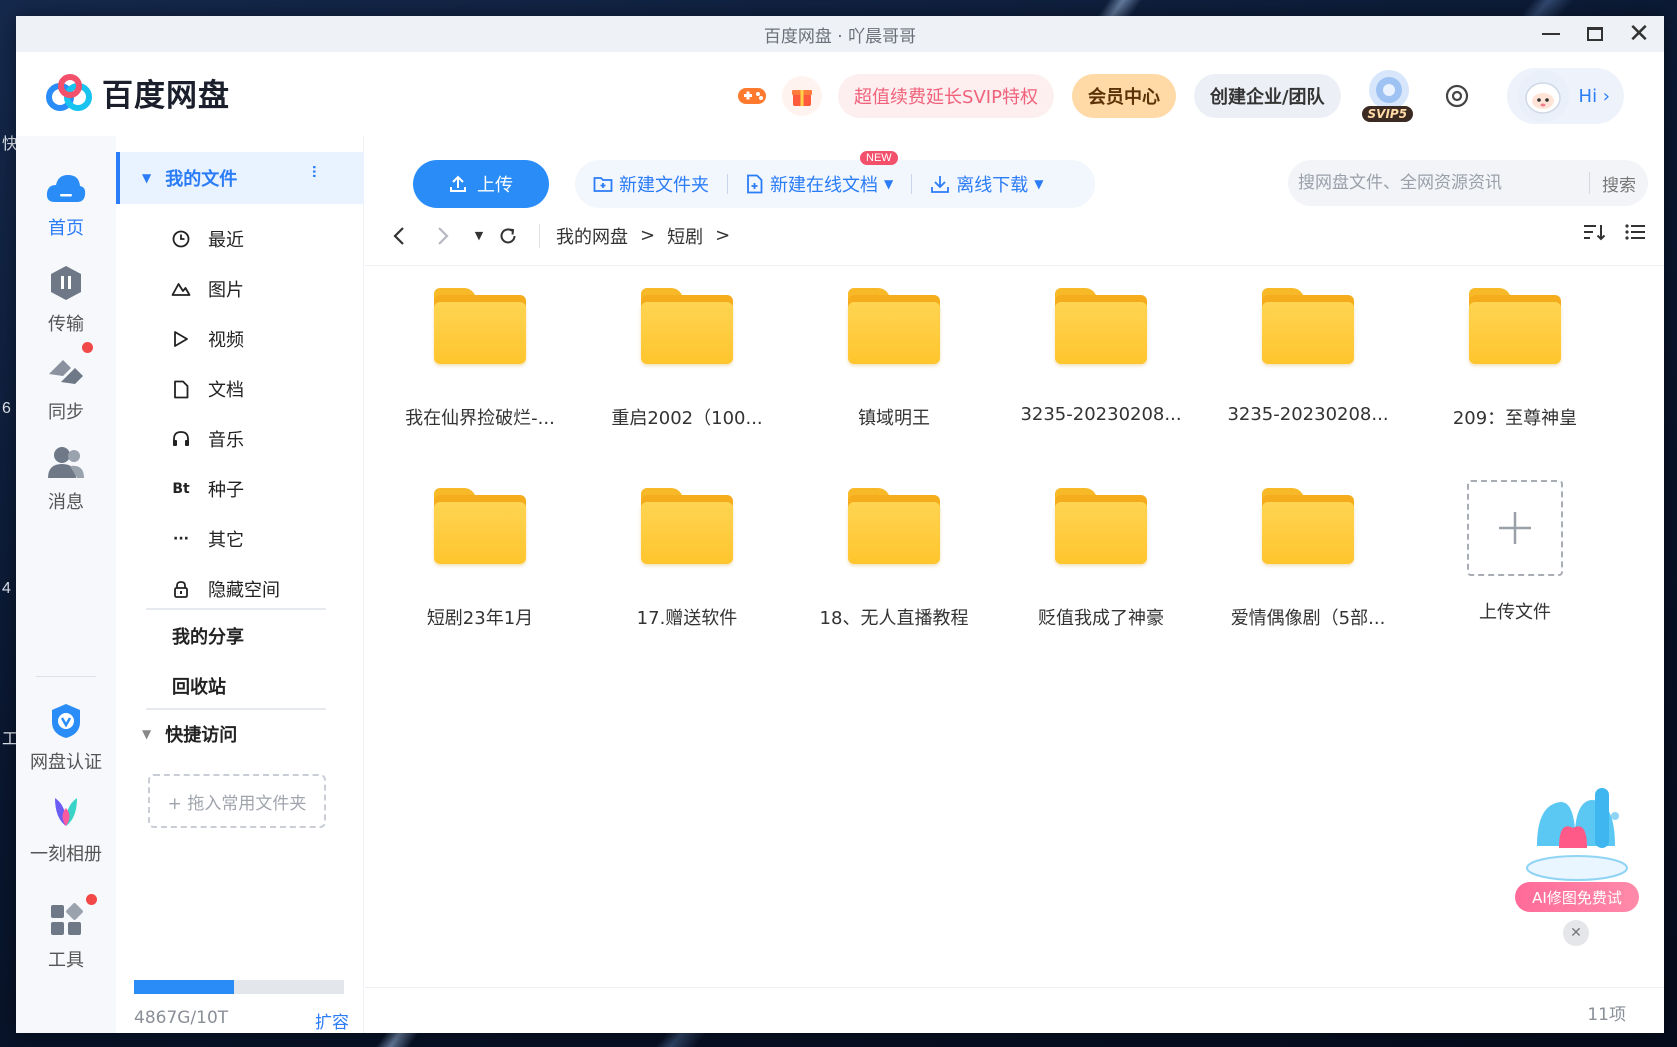 Image resolution: width=1677 pixels, height=1047 pixels. I want to click on nav-item-message: 消息, so click(66, 479).